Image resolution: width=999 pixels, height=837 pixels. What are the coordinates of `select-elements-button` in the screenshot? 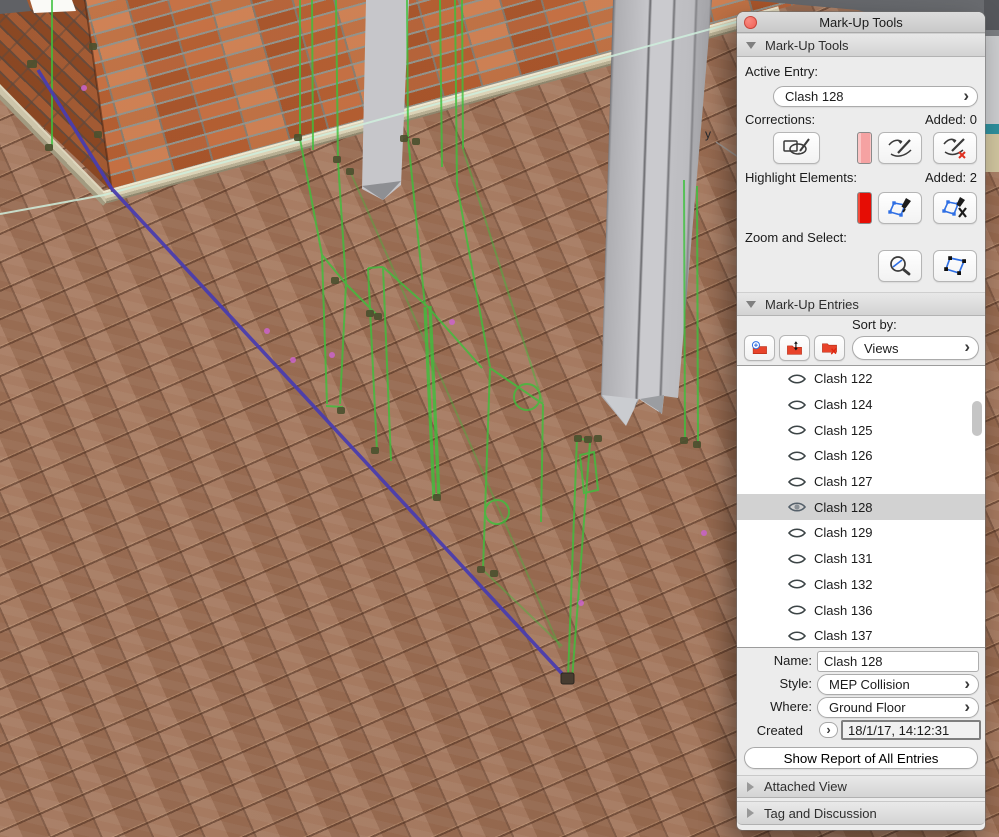 It's located at (955, 266).